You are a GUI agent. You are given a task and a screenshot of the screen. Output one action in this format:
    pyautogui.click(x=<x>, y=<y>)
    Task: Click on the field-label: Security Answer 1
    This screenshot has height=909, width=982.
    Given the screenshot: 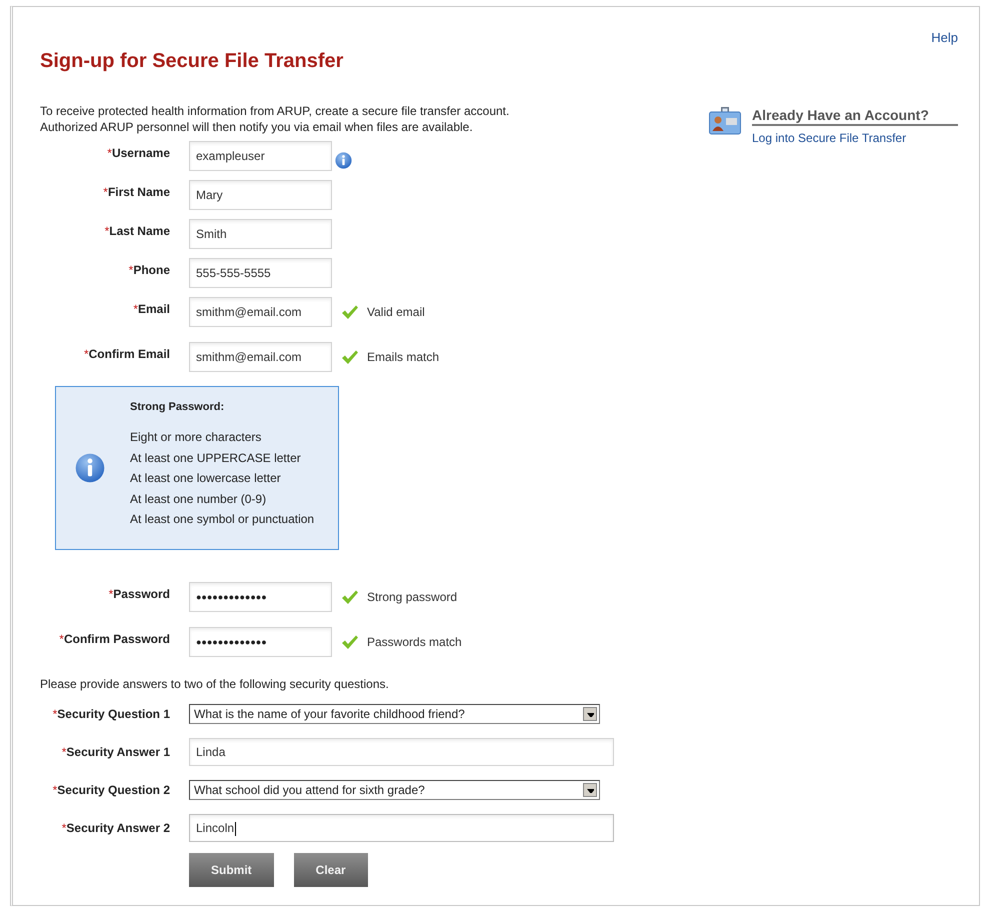 What is the action you would take?
    pyautogui.click(x=118, y=752)
    